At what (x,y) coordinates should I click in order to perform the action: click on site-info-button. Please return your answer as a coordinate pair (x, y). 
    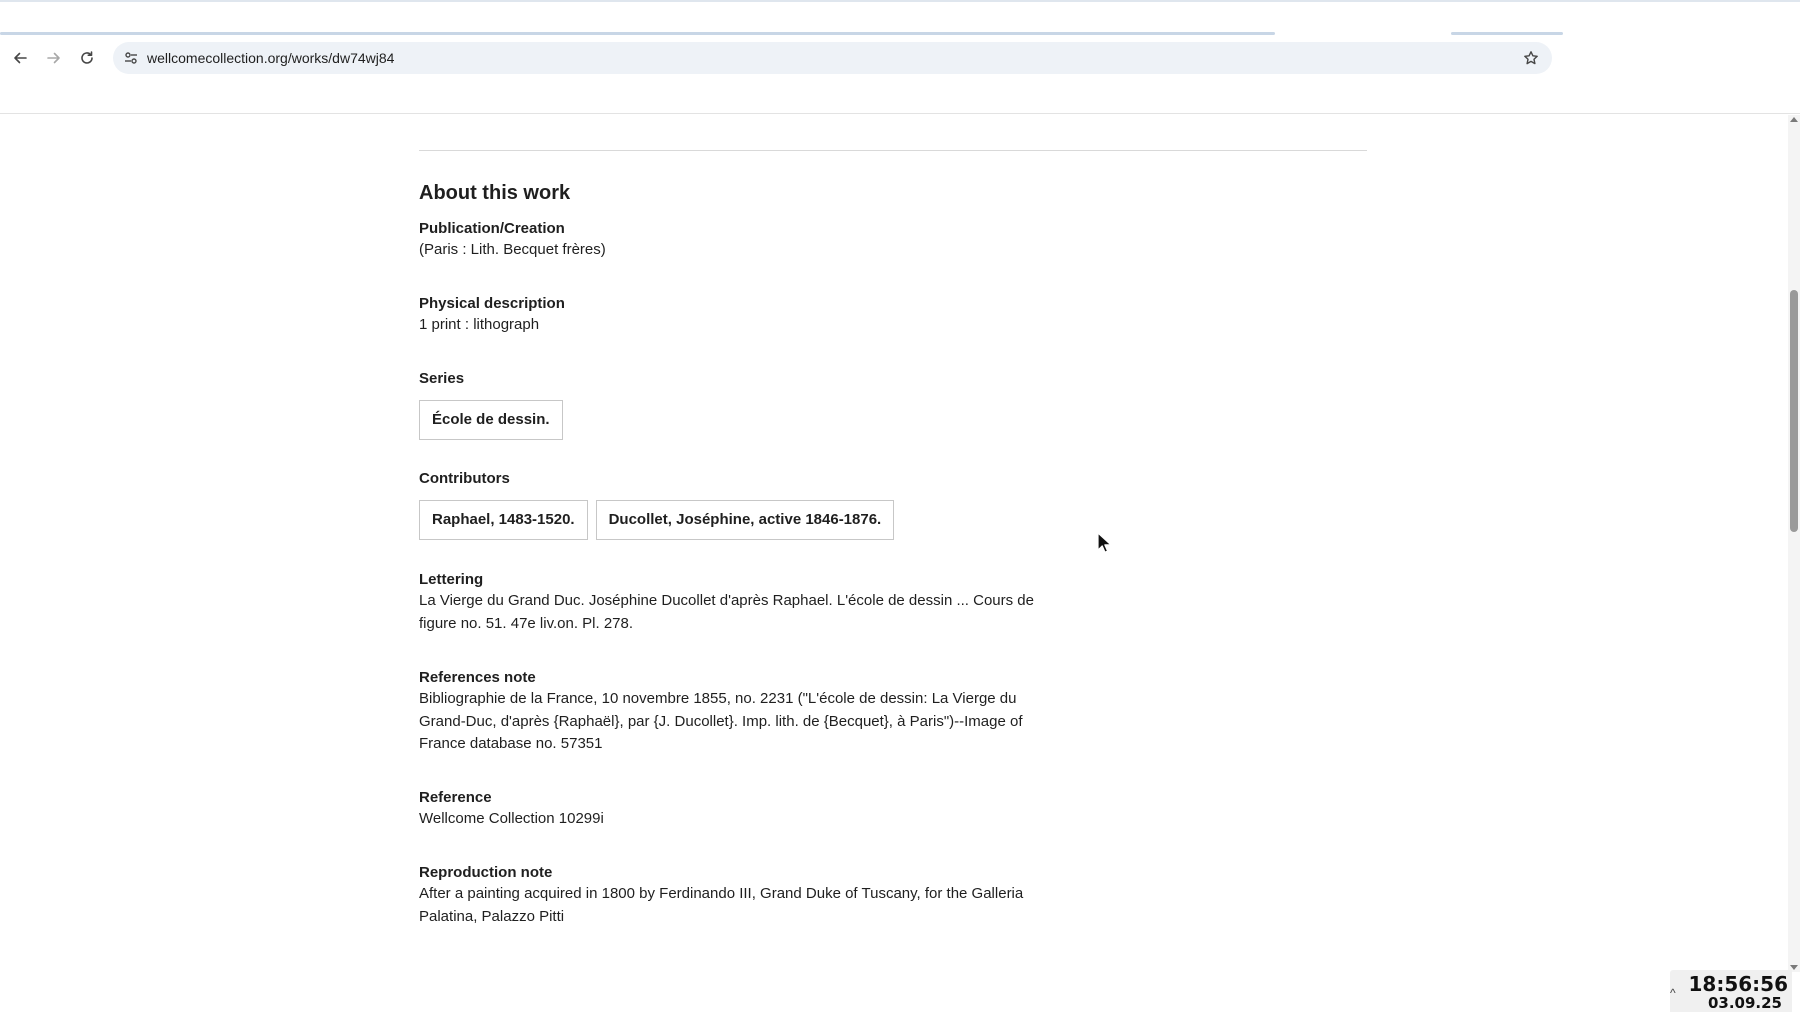
    Looking at the image, I should click on (131, 58).